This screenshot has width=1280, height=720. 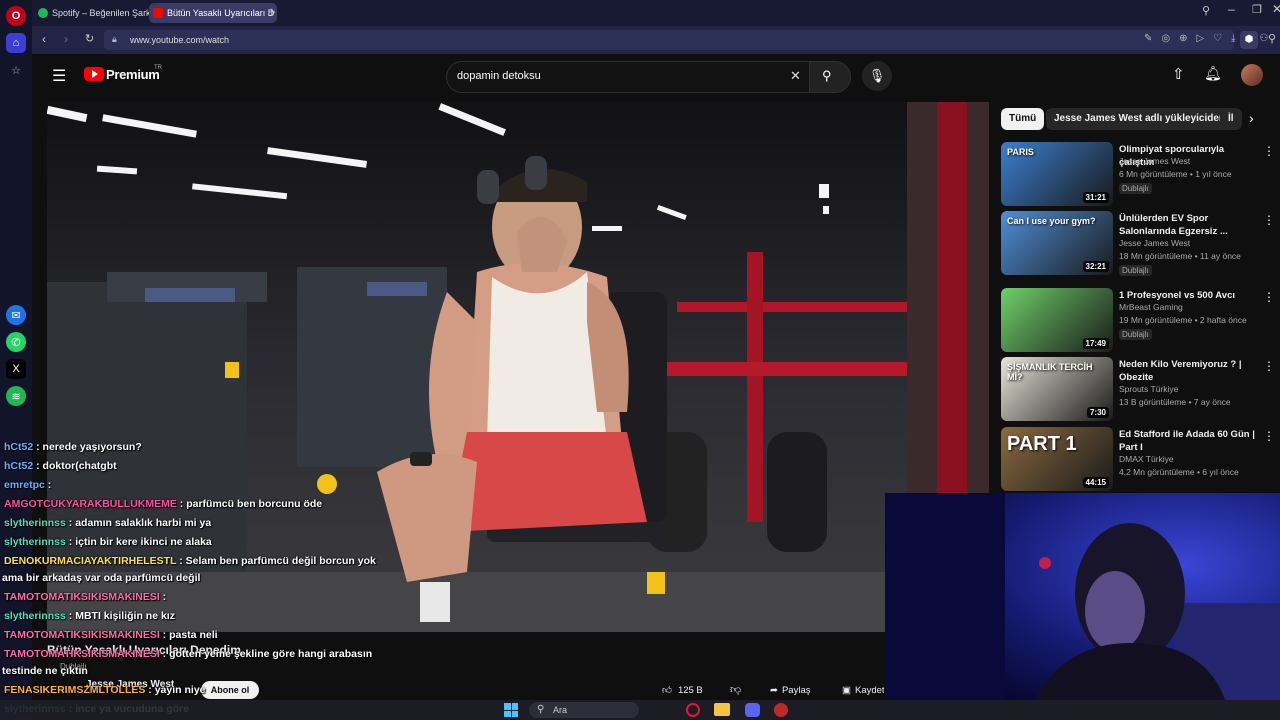 I want to click on video-thumbnail: PARIS 31:21, so click(x=1057, y=174).